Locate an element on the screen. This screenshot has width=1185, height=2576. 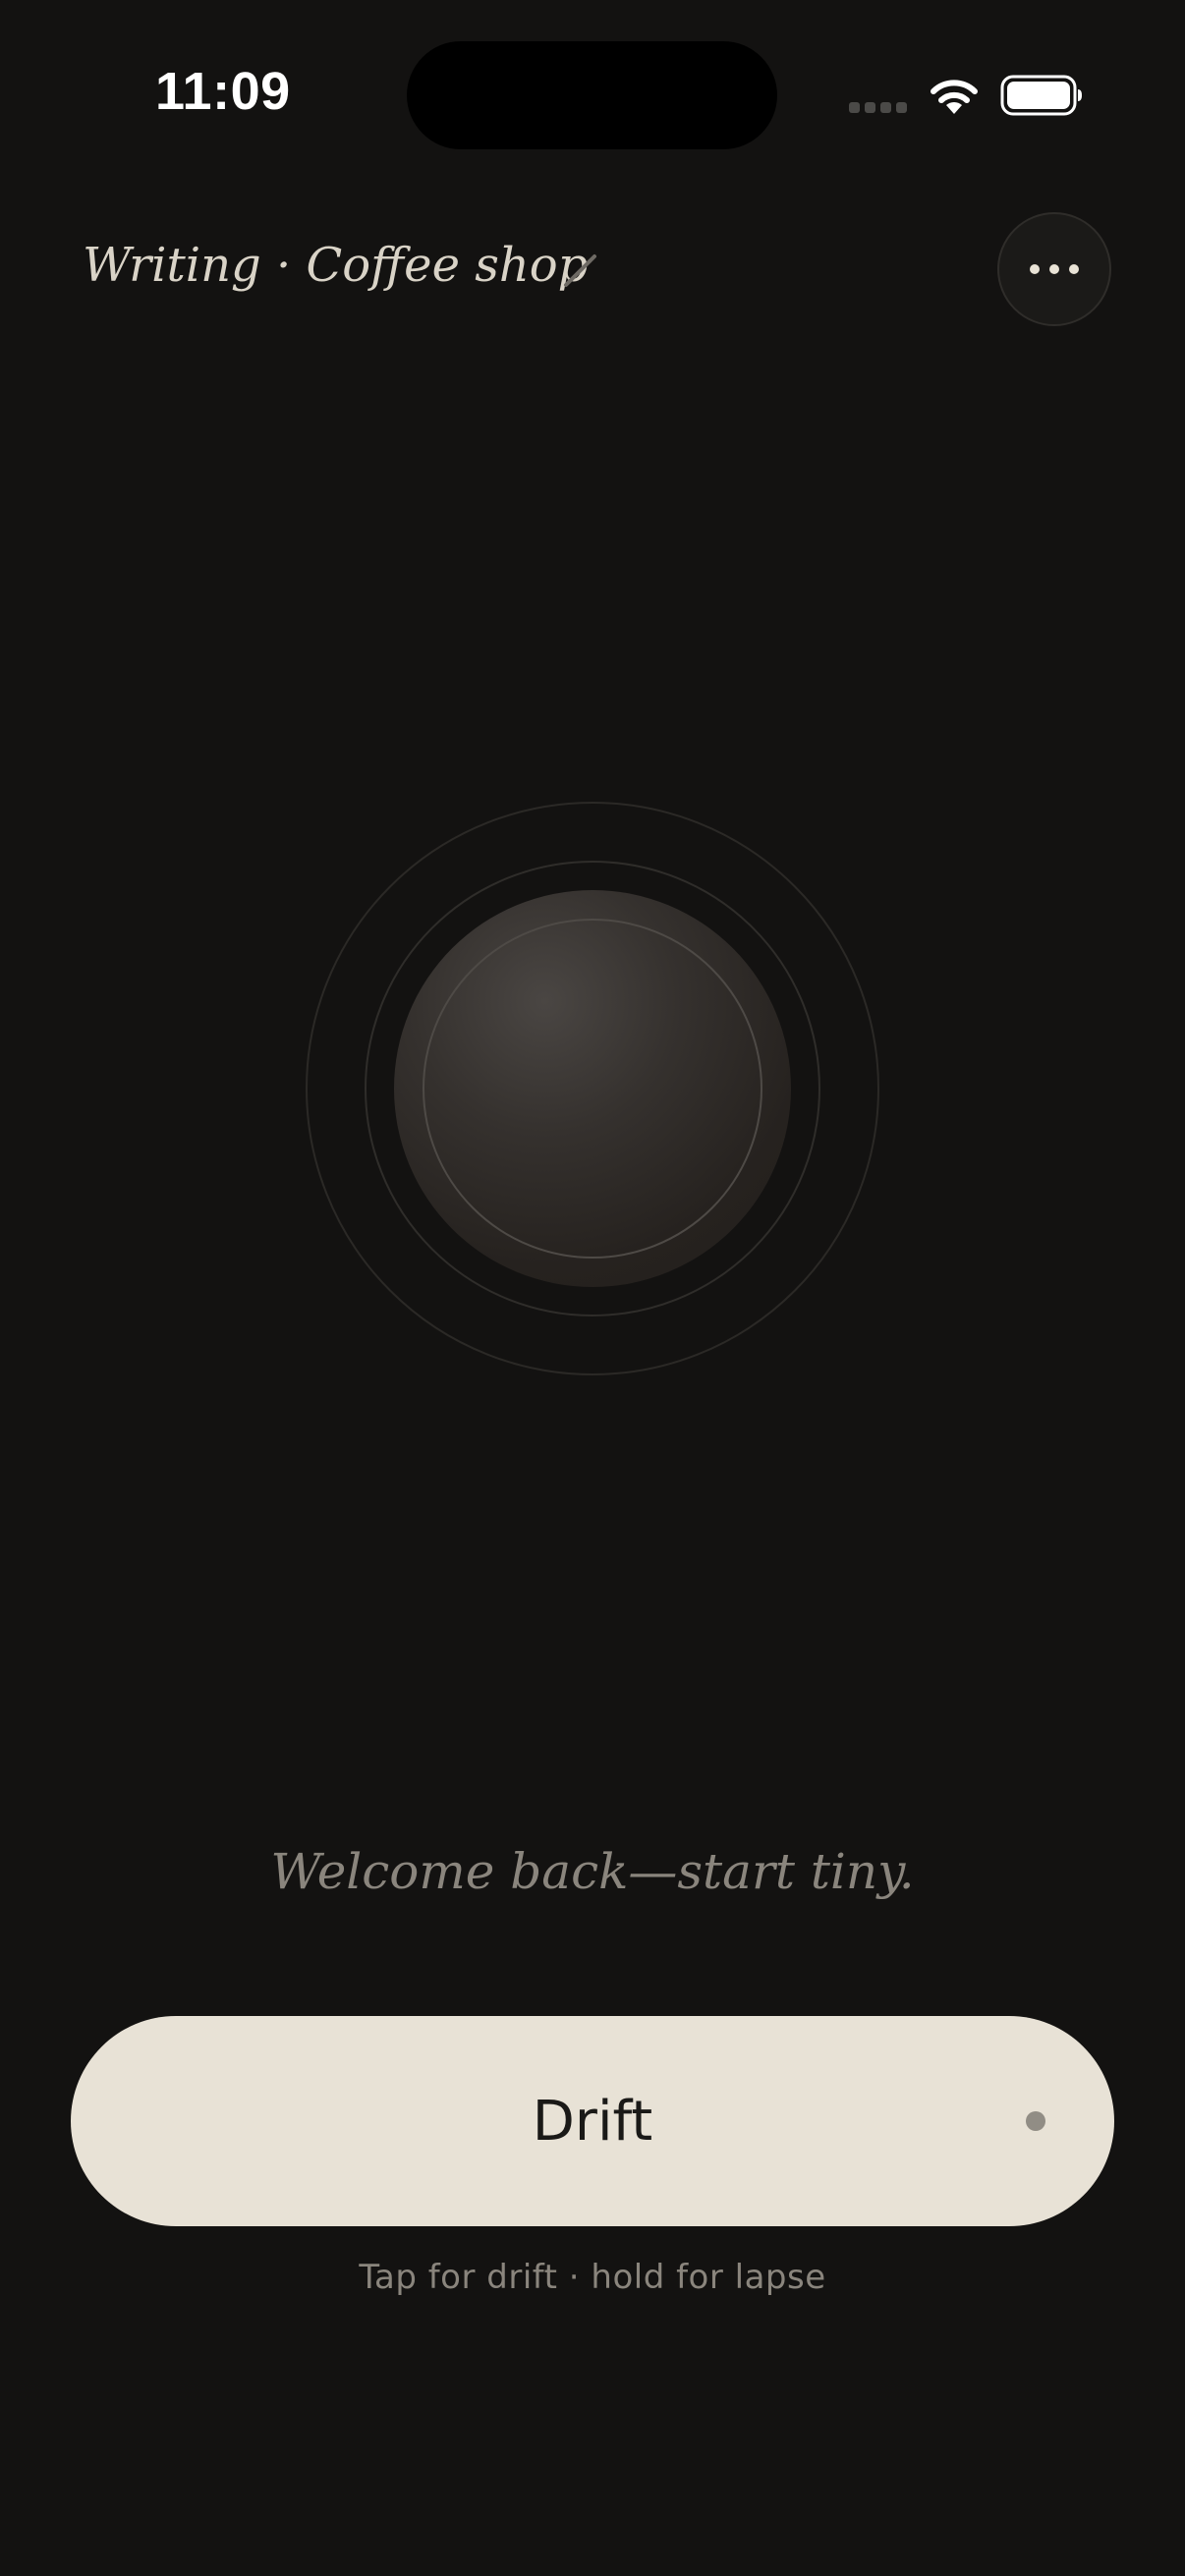
drift-button: Drift is located at coordinates (592, 2121).